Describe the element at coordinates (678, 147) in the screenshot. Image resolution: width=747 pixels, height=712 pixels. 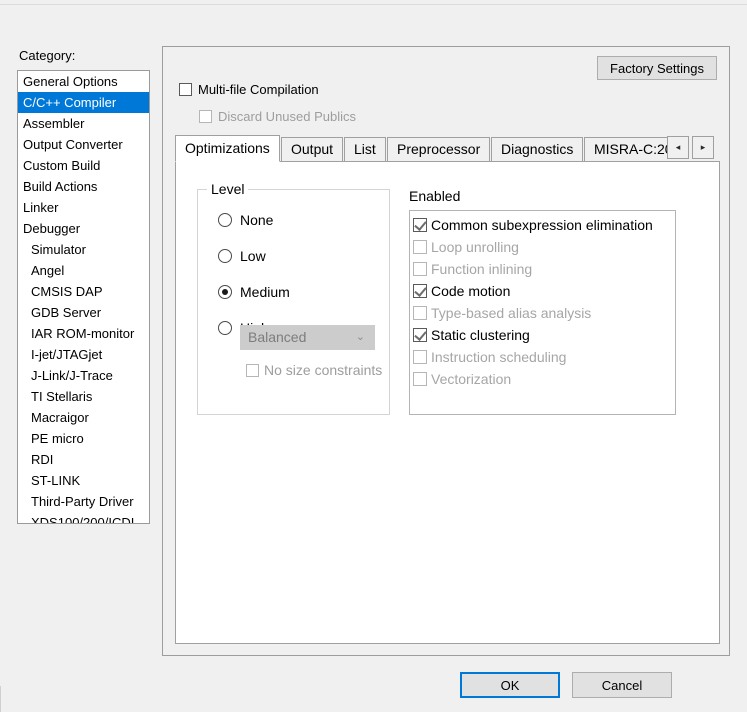
I see `tab-scroll-left-icon: ◂` at that location.